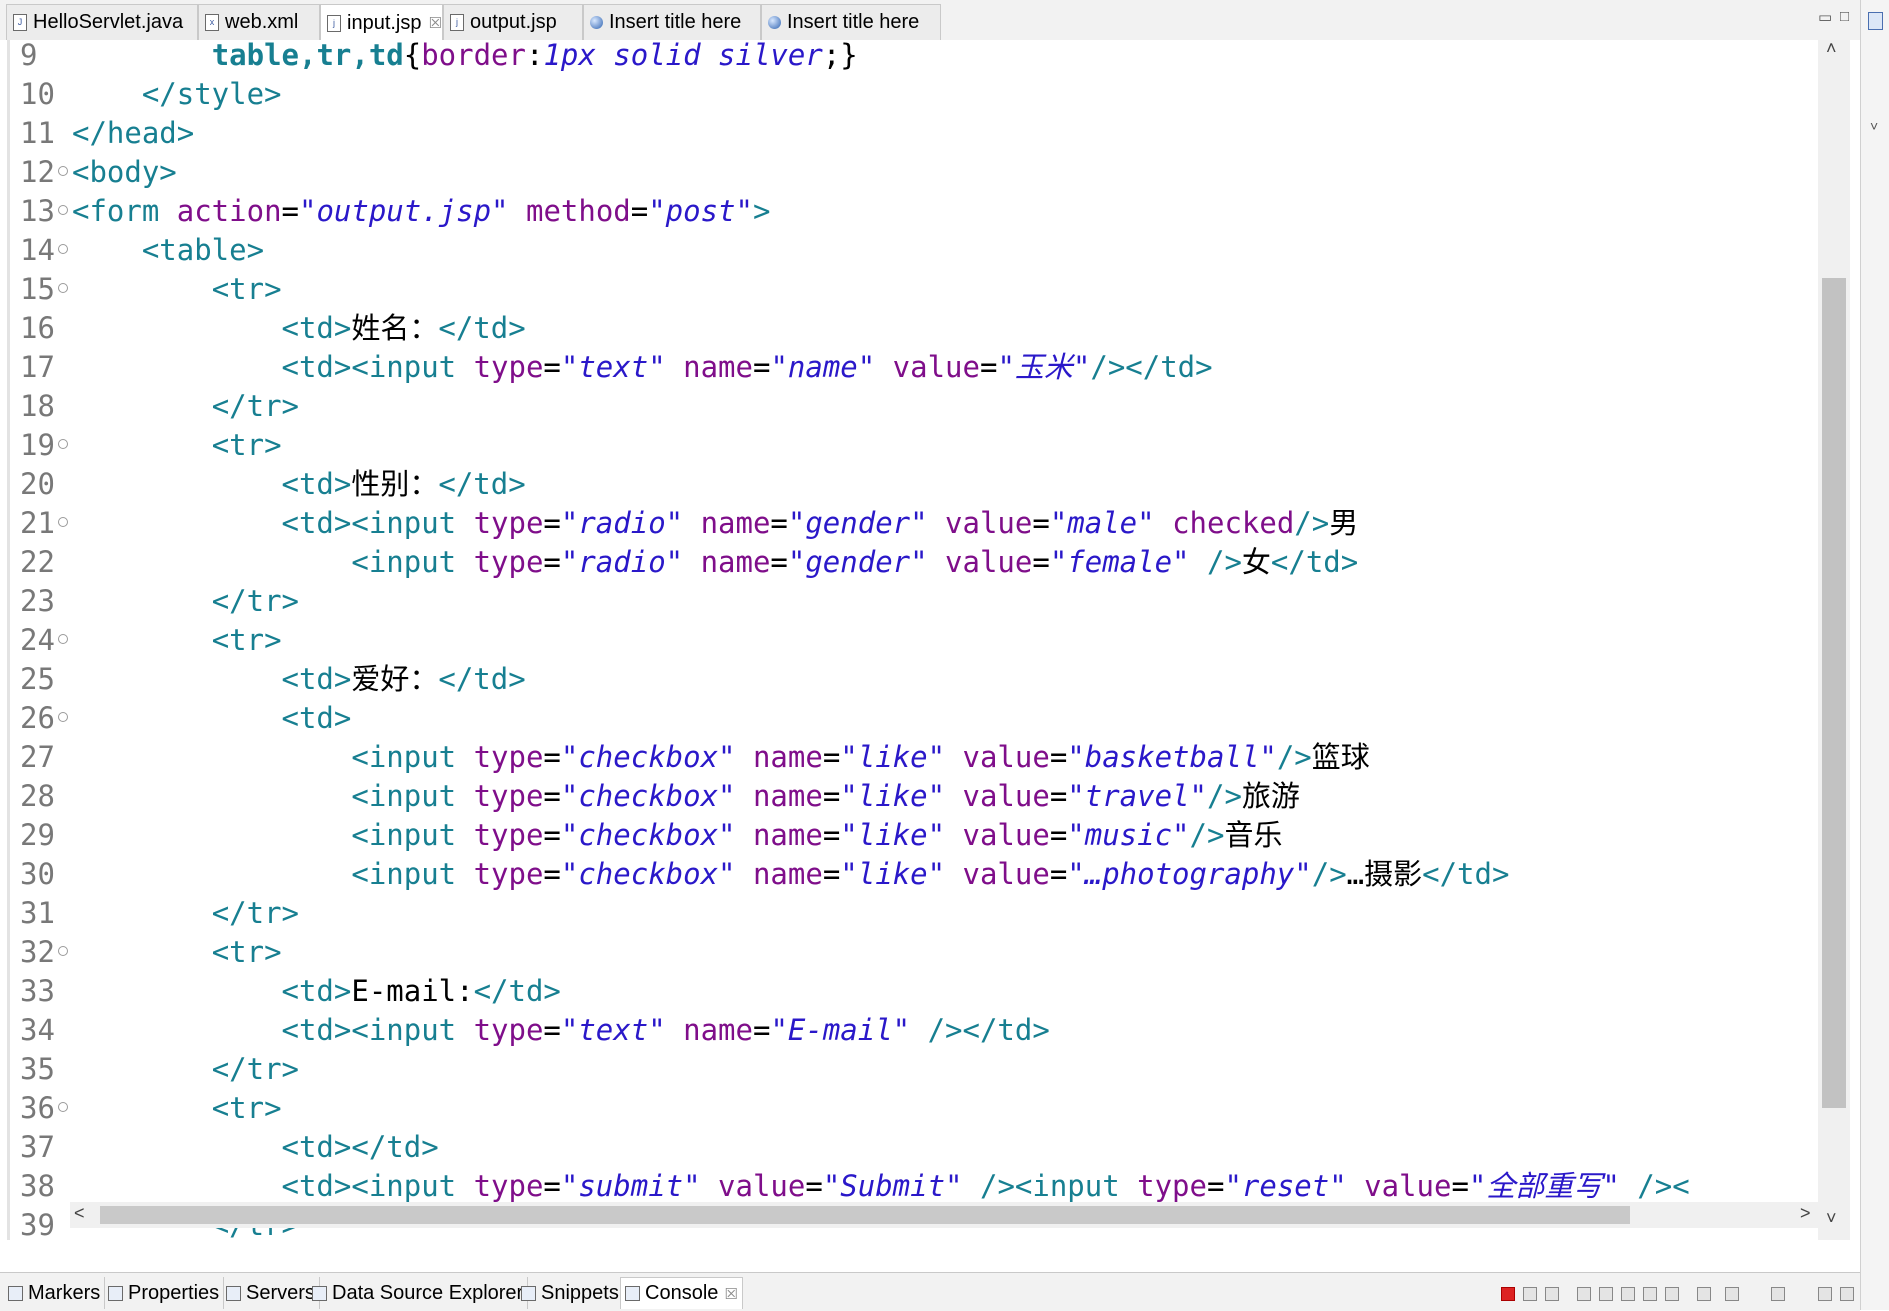 Image resolution: width=1889 pixels, height=1311 pixels. What do you see at coordinates (851, 22) in the screenshot?
I see `editor-tab-6: Insert title here` at bounding box center [851, 22].